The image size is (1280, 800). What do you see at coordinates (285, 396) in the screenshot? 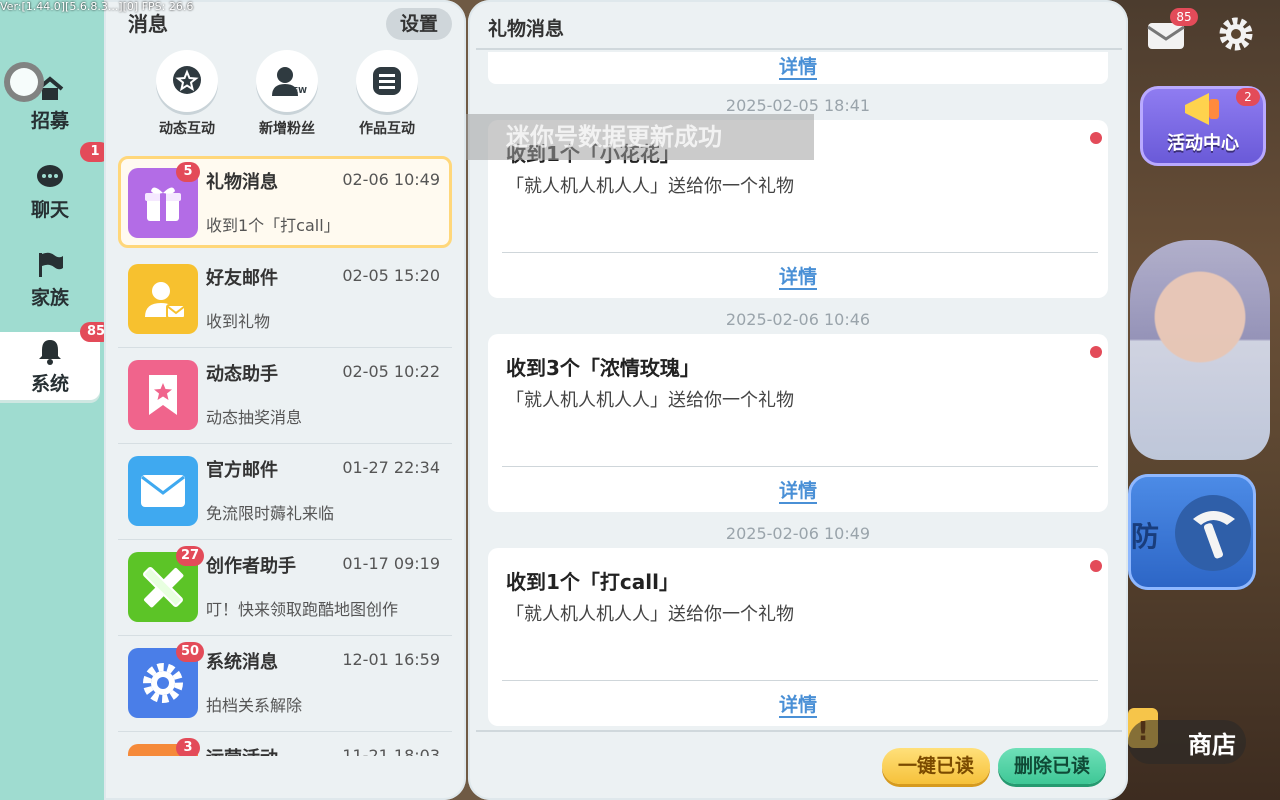
I see `list-item-dynamic-assistant: 动态助手 02-05 10:22 动态抽奖消息` at bounding box center [285, 396].